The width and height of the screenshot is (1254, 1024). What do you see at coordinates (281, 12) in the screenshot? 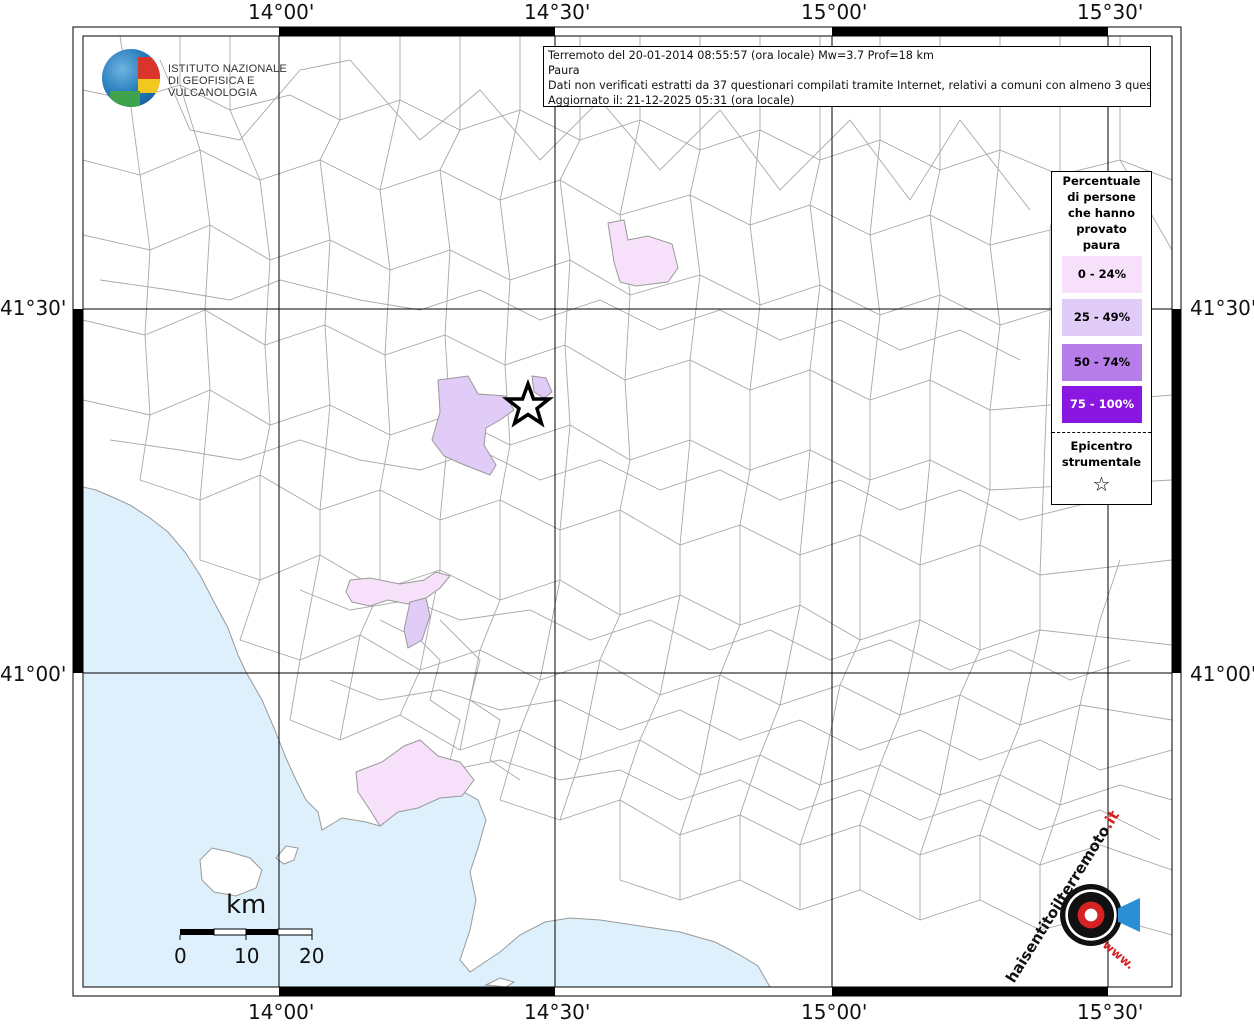
I see `lon-label-top-1: 14°00'` at bounding box center [281, 12].